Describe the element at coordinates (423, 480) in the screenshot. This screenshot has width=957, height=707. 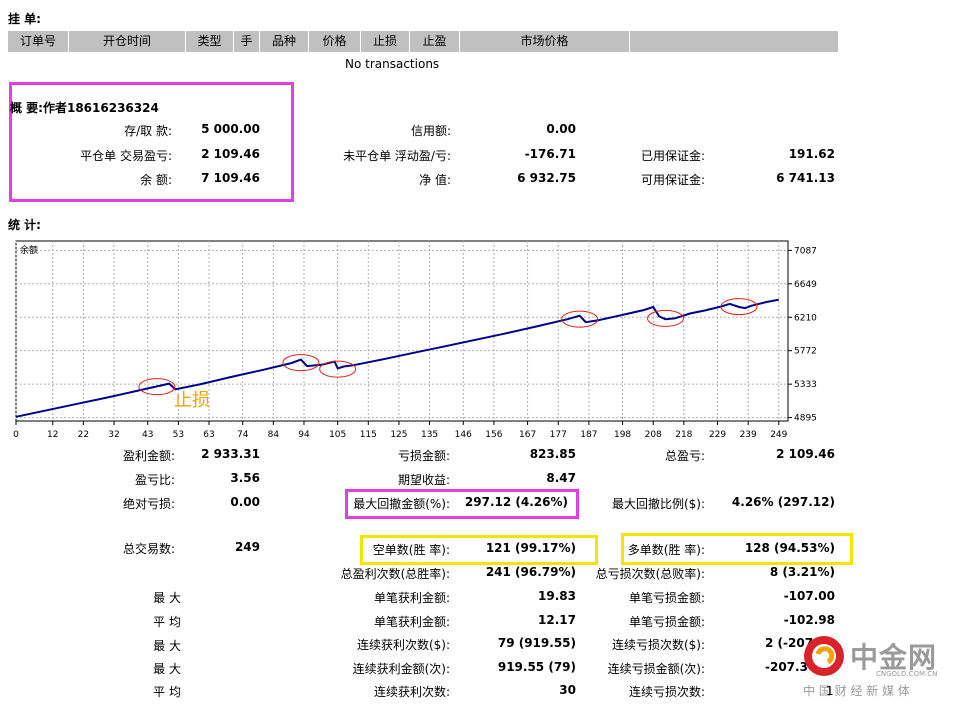
I see `stat-label: 期望收益:` at that location.